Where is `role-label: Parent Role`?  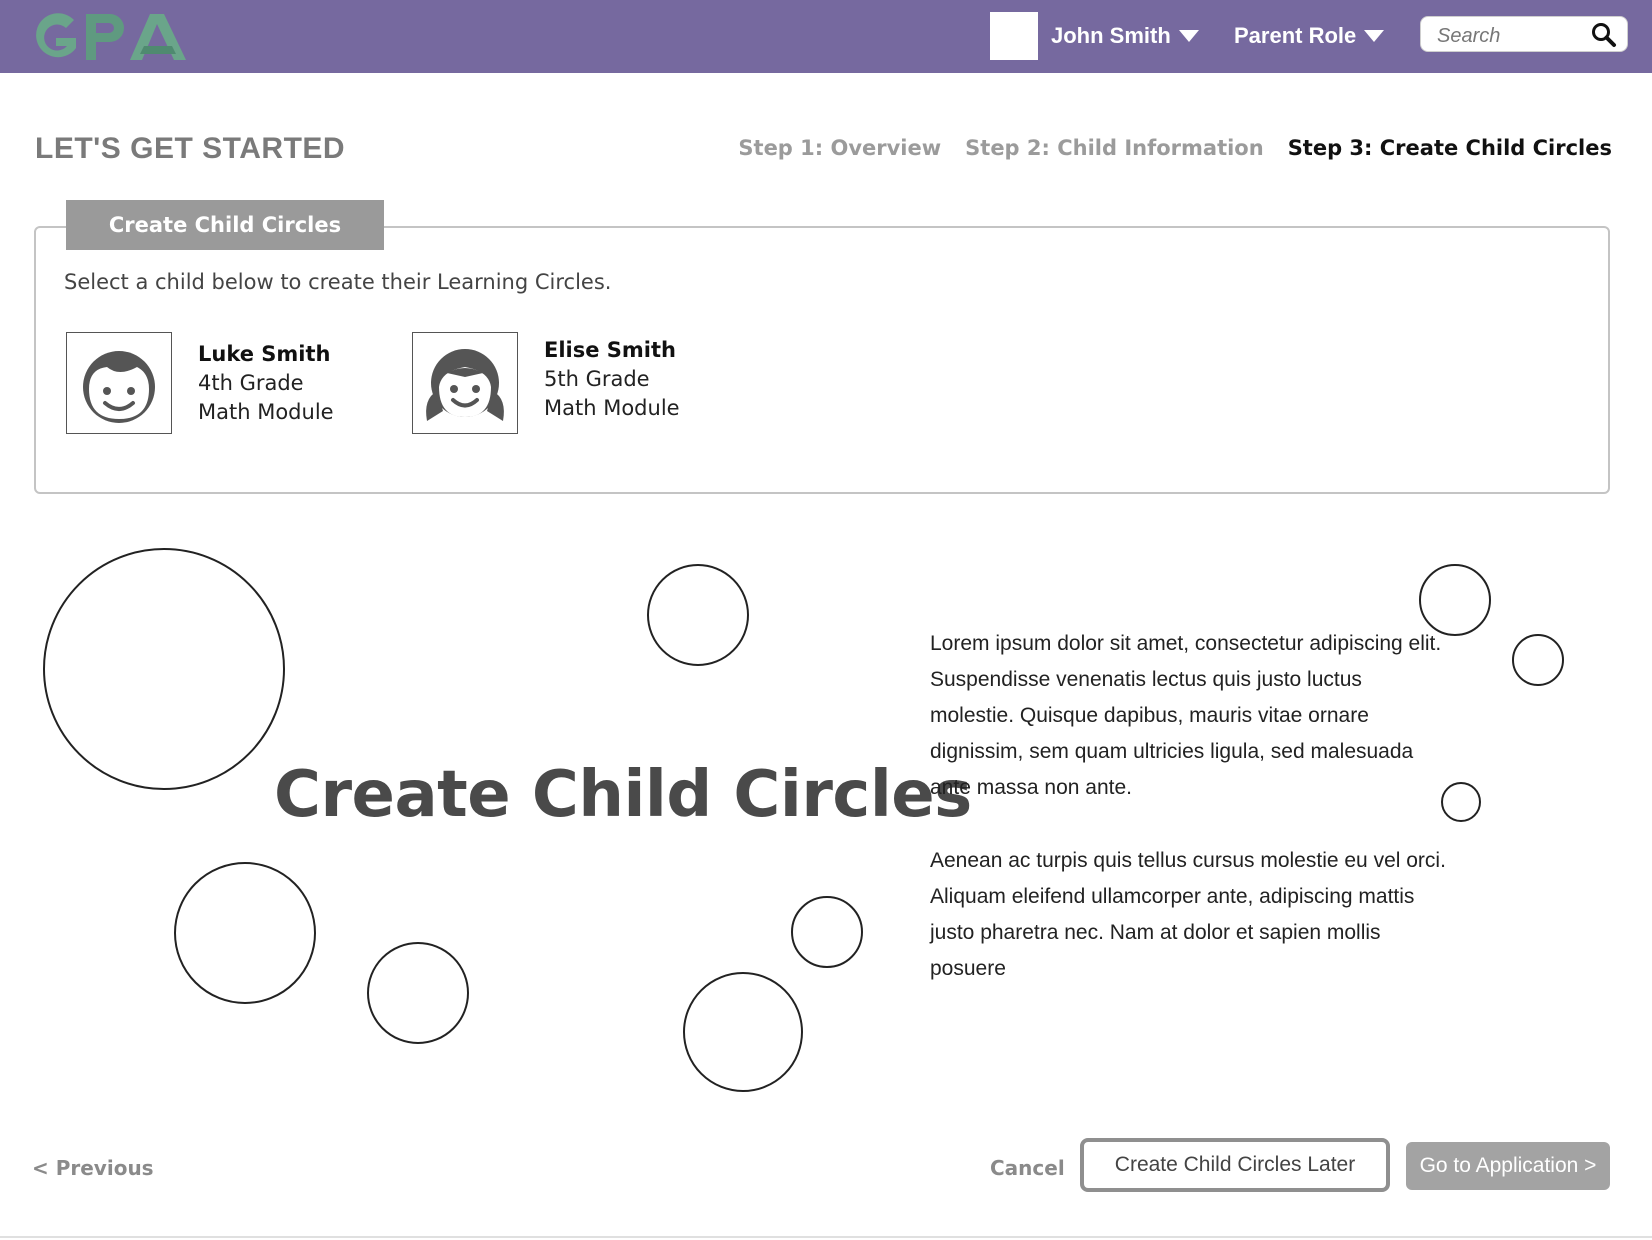 role-label: Parent Role is located at coordinates (1295, 35).